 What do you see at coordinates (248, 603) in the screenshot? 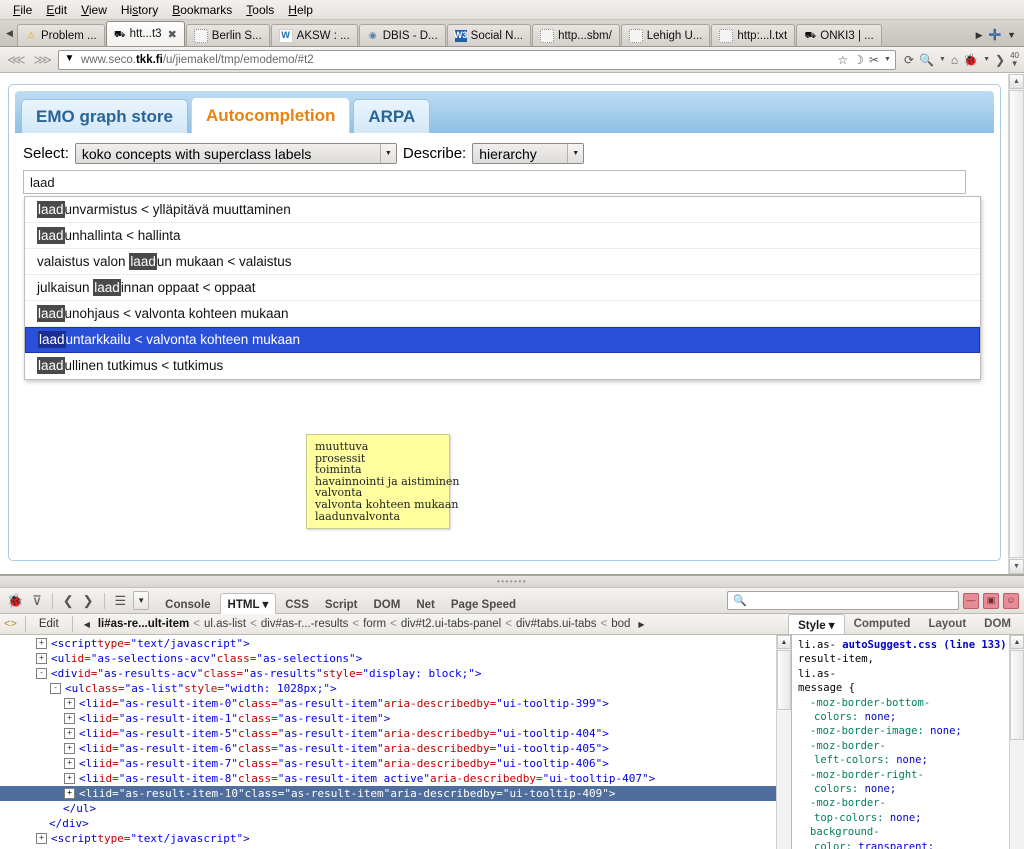
I see `firebug-tab-html: HTML ▾` at bounding box center [248, 603].